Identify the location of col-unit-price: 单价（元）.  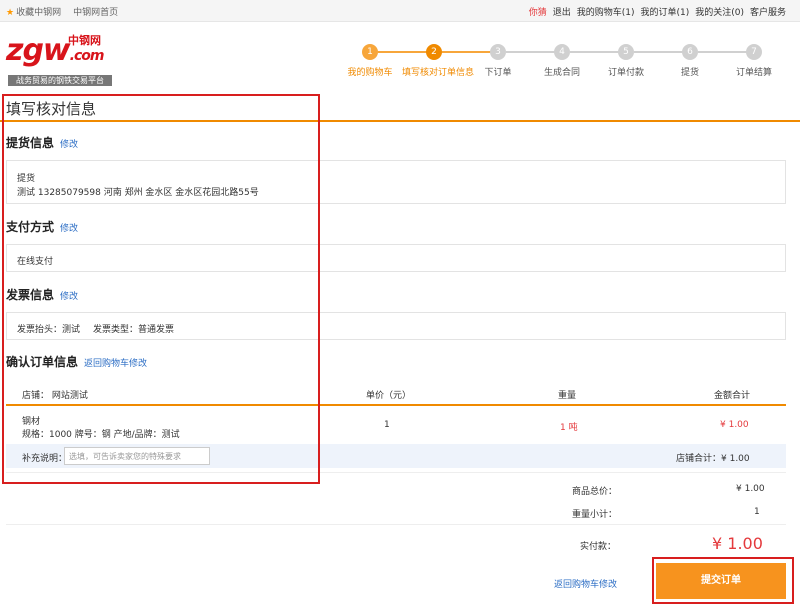
(389, 396).